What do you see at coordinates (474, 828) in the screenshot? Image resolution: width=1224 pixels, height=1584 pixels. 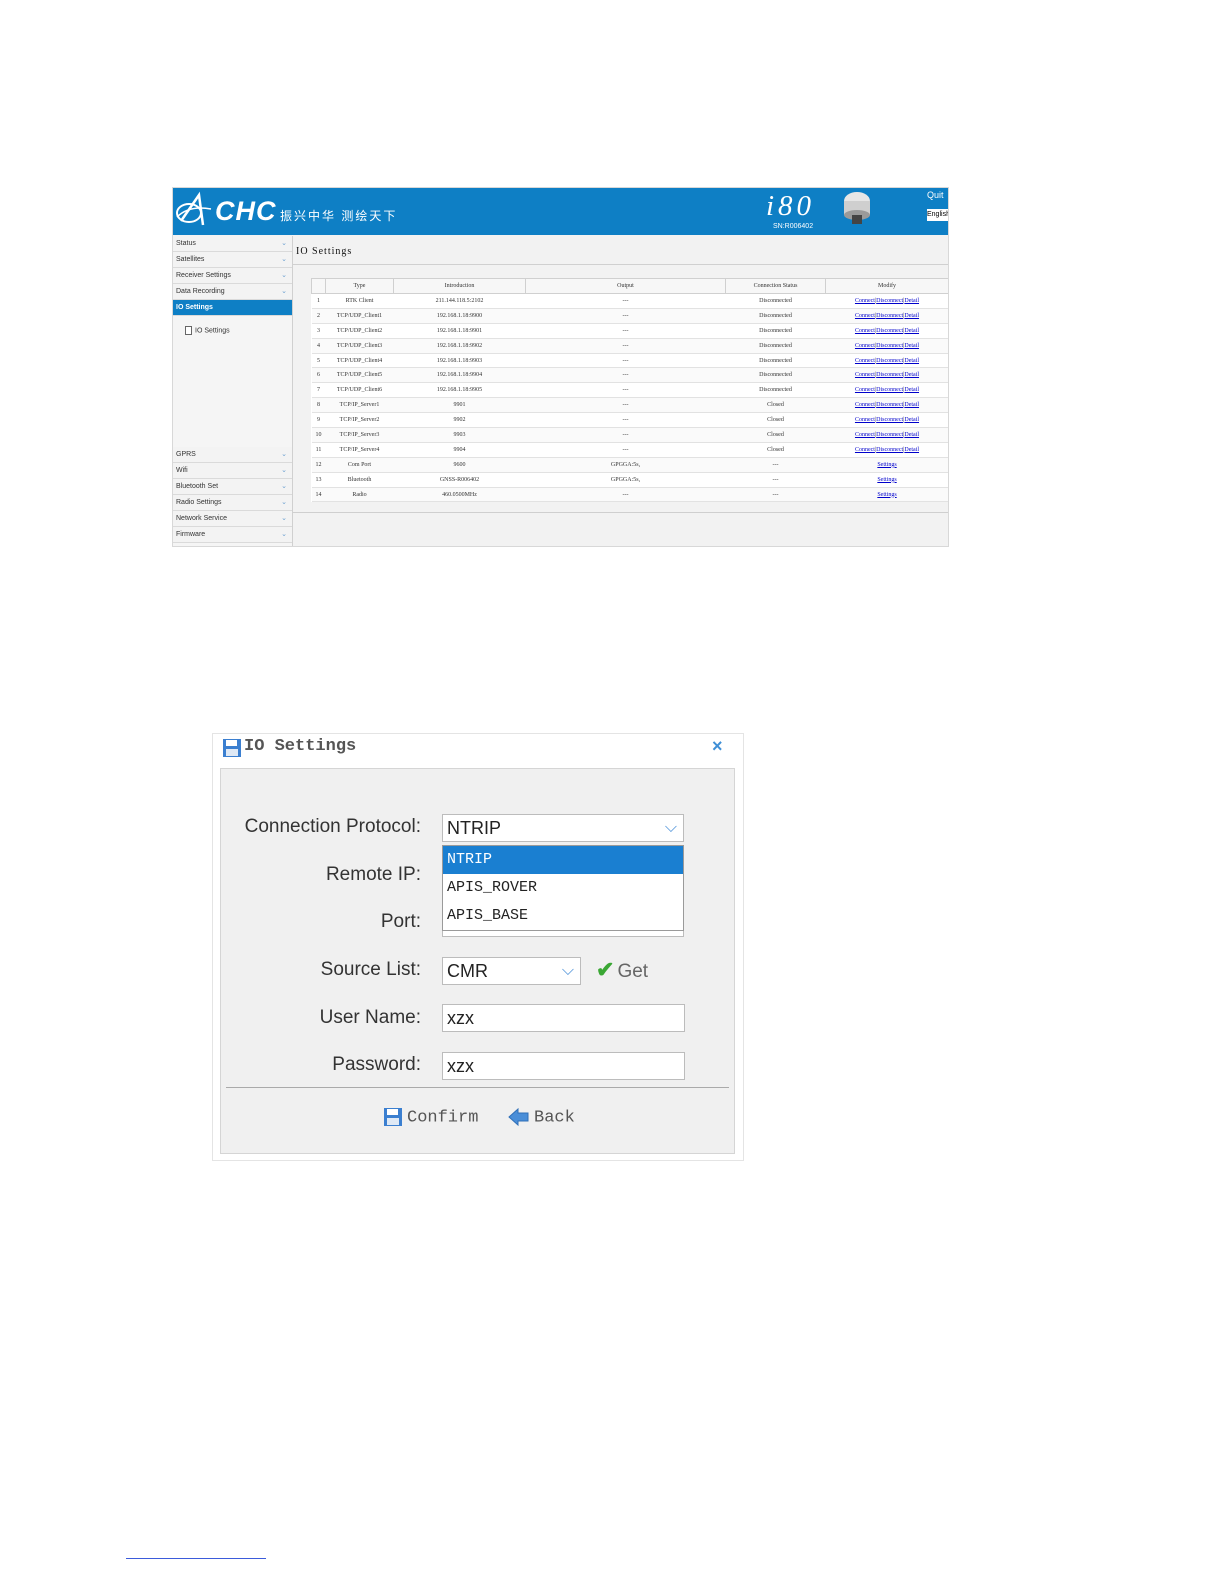 I see `protocol-select-value: NTRIP` at bounding box center [474, 828].